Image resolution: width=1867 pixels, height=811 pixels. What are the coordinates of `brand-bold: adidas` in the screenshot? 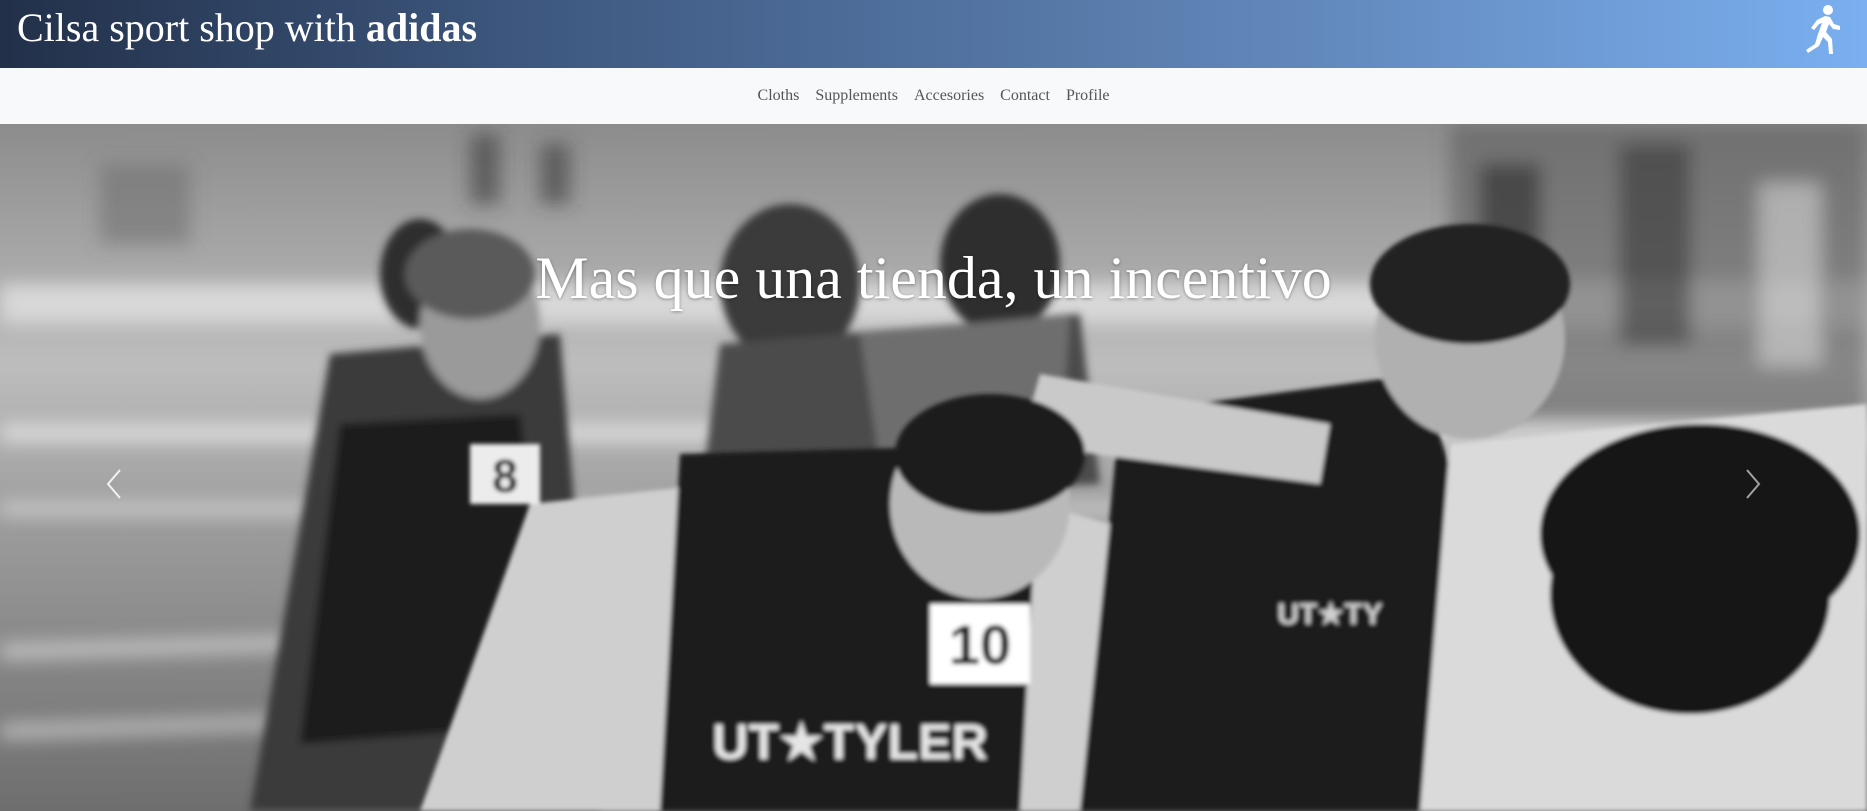 It's located at (421, 27).